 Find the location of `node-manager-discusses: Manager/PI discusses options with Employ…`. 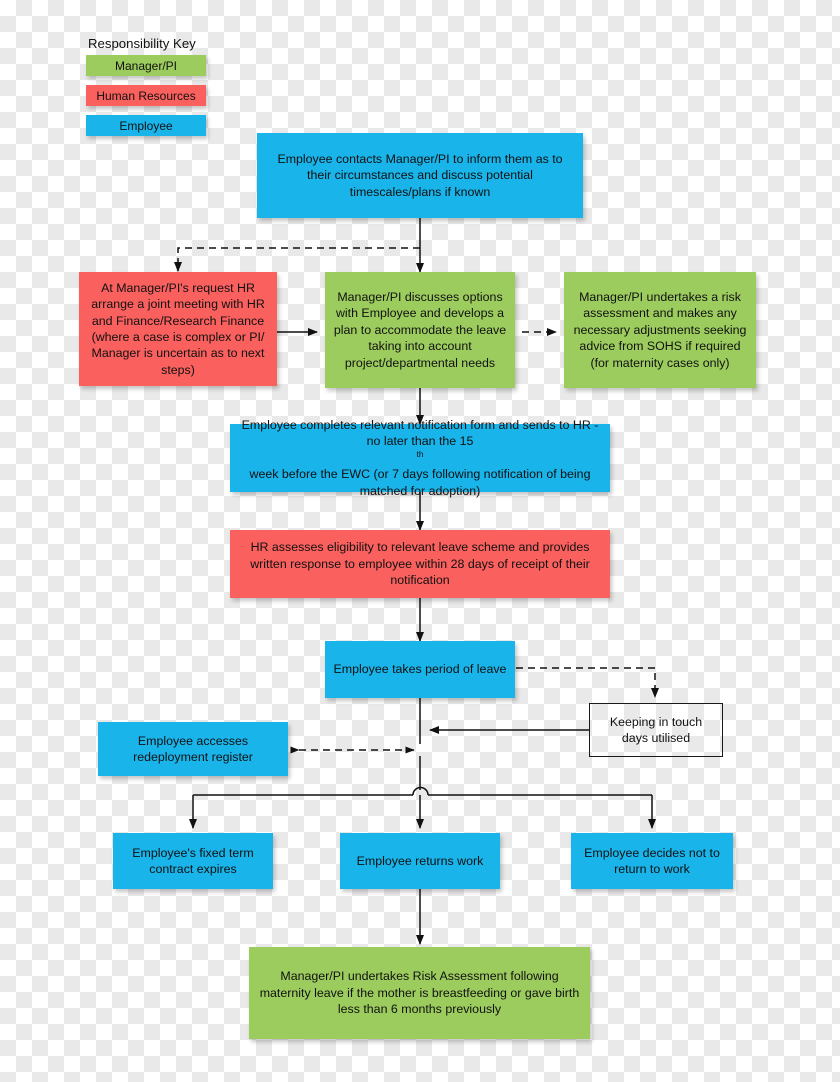

node-manager-discusses: Manager/PI discusses options with Employ… is located at coordinates (420, 330).